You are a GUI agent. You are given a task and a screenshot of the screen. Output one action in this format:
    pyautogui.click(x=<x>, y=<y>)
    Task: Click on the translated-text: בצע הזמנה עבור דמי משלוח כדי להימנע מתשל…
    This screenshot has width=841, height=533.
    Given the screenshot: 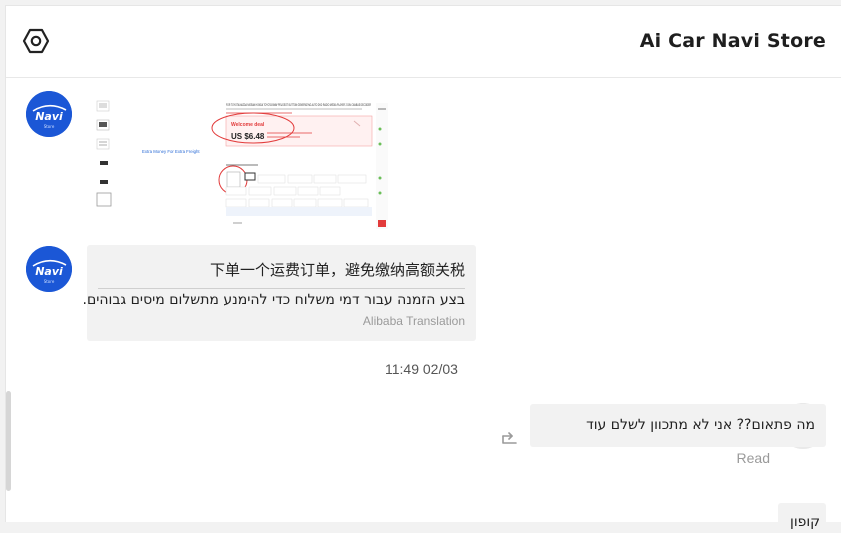 What is the action you would take?
    pyautogui.click(x=274, y=300)
    